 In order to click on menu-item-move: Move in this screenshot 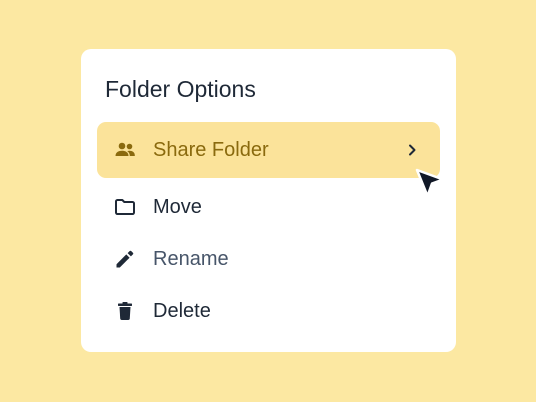, I will do `click(268, 207)`.